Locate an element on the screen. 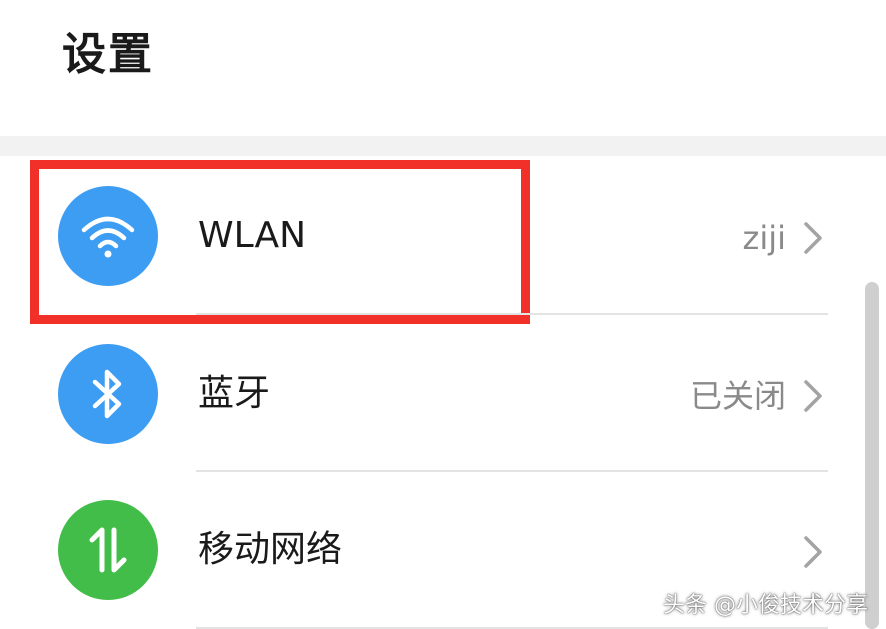 The height and width of the screenshot is (629, 886). section-separator is located at coordinates (443, 146).